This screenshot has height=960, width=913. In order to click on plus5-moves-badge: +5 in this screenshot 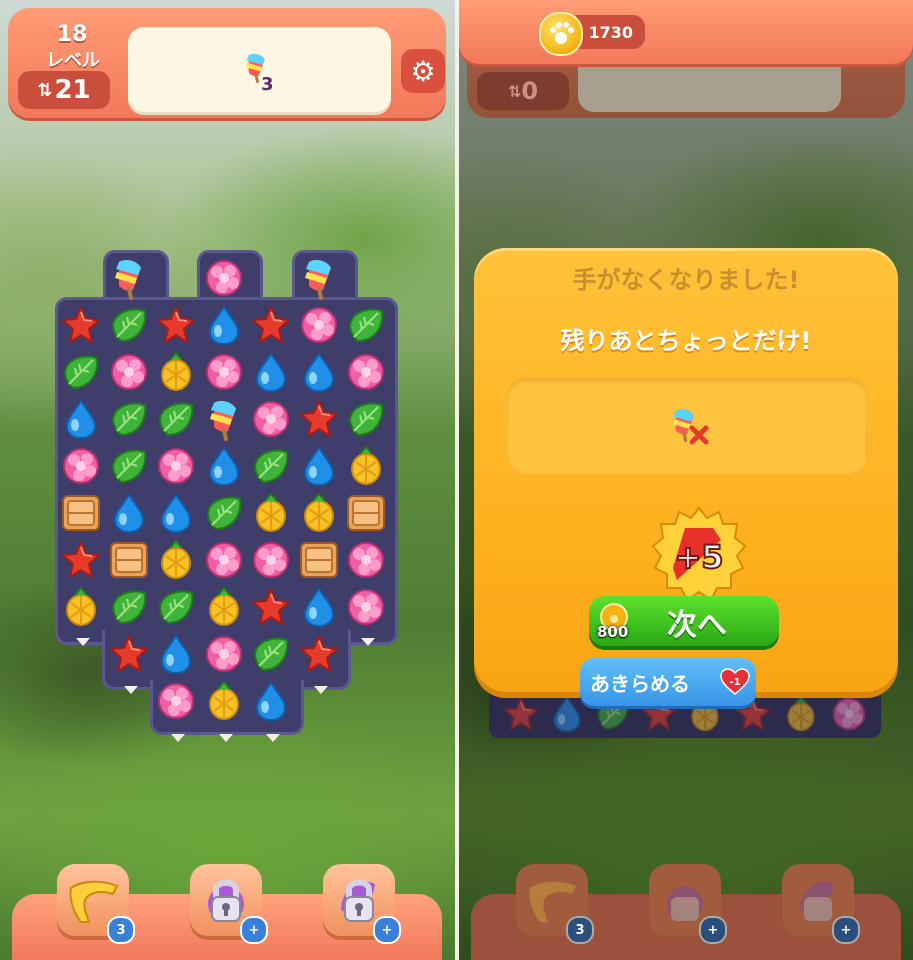, I will do `click(699, 554)`.